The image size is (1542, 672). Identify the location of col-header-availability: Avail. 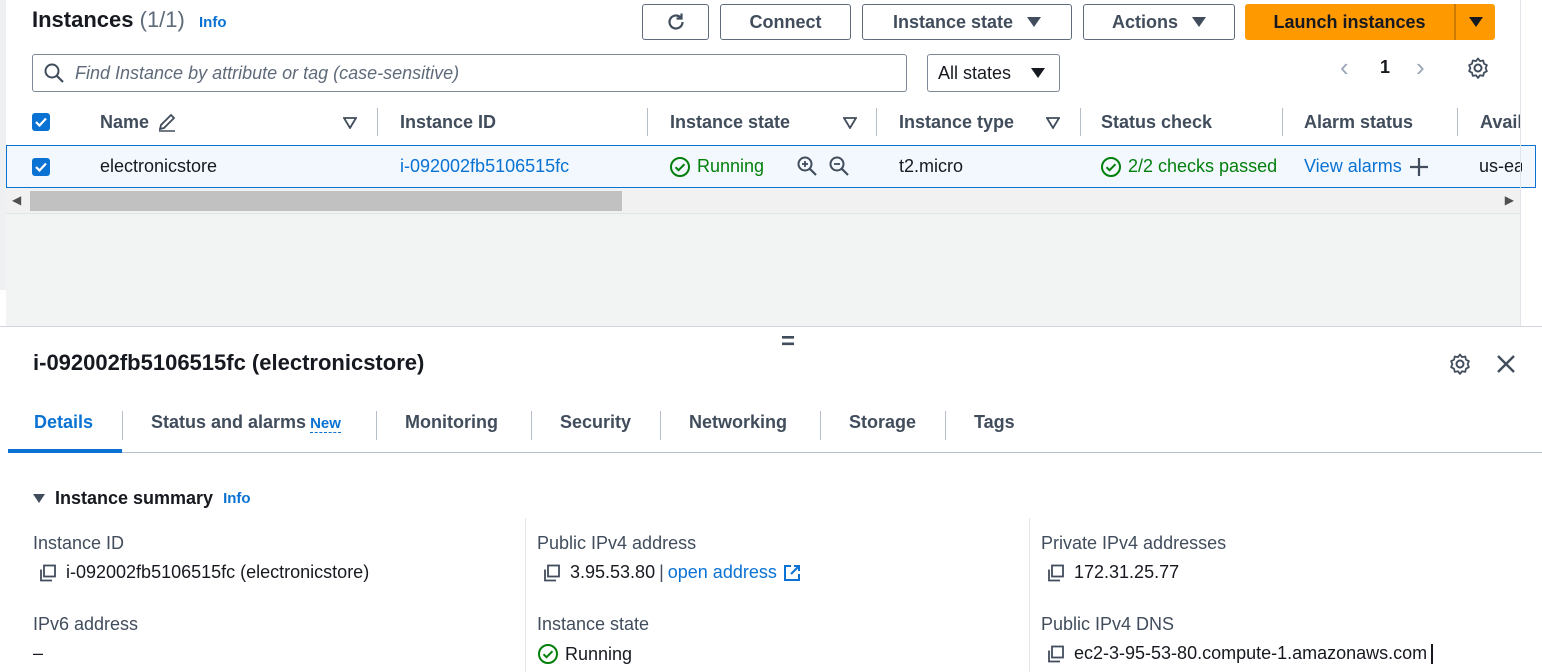
(1500, 122).